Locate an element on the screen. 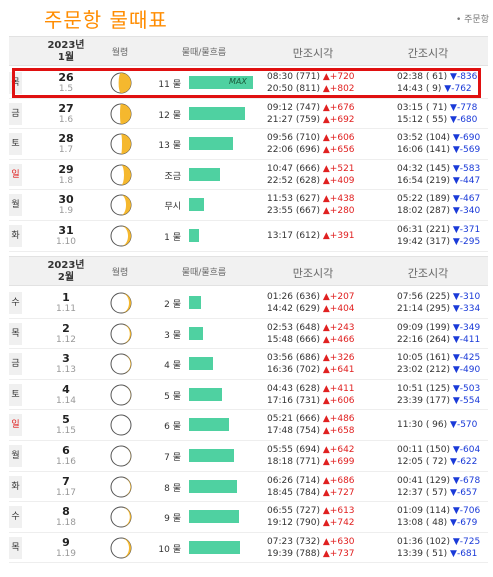 Image resolution: width=493 pixels, height=577 pixels. tide-level: (125) is located at coordinates (438, 388).